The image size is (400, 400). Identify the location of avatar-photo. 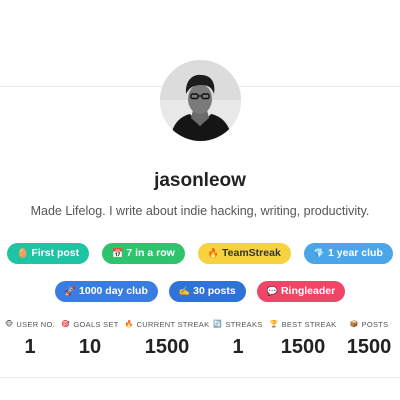
(200, 100).